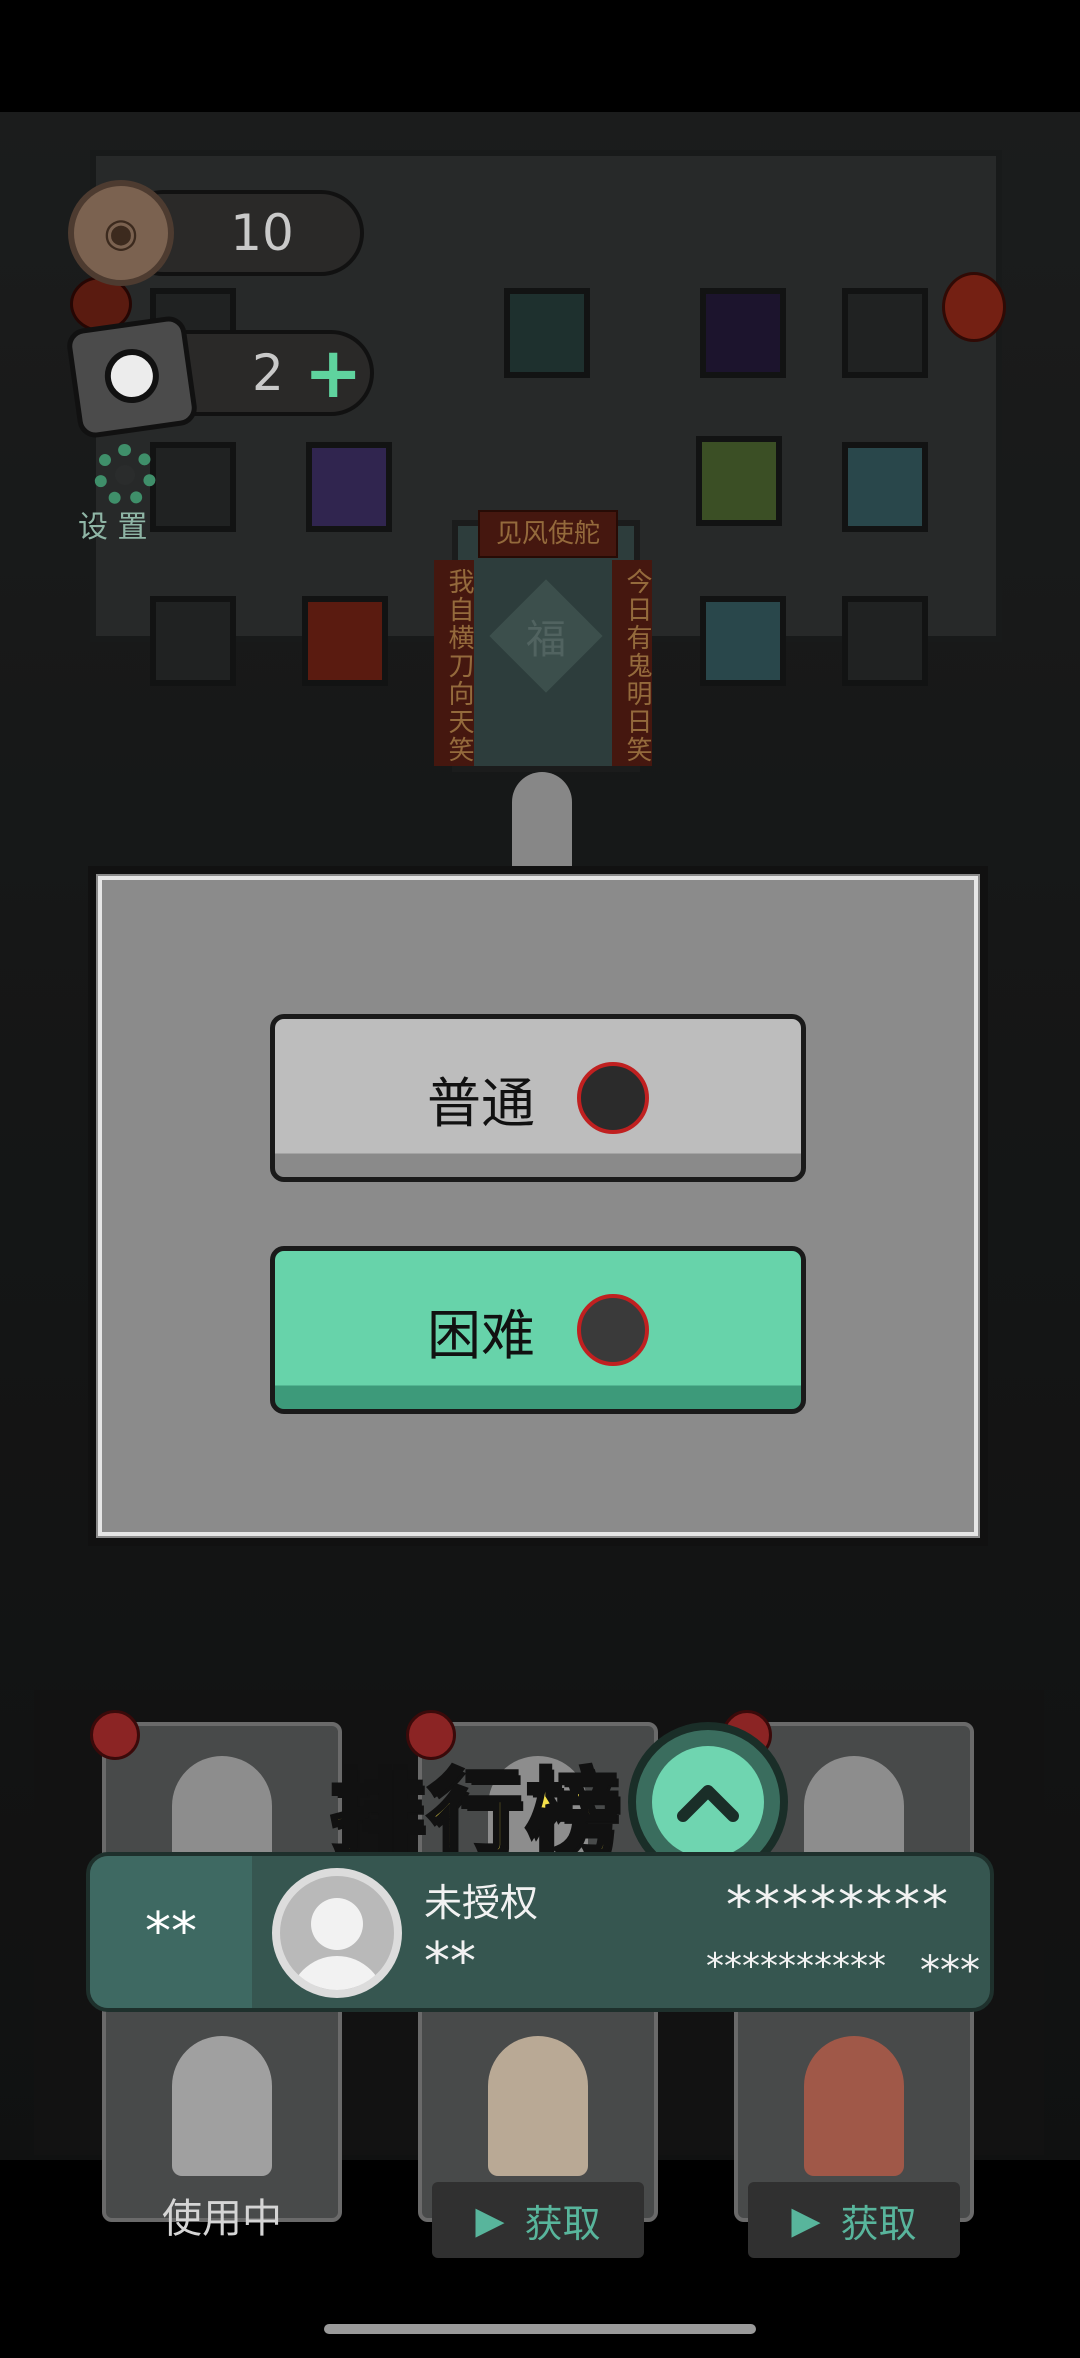 This screenshot has height=2358, width=1080. I want to click on red-pin, so click(115, 1735).